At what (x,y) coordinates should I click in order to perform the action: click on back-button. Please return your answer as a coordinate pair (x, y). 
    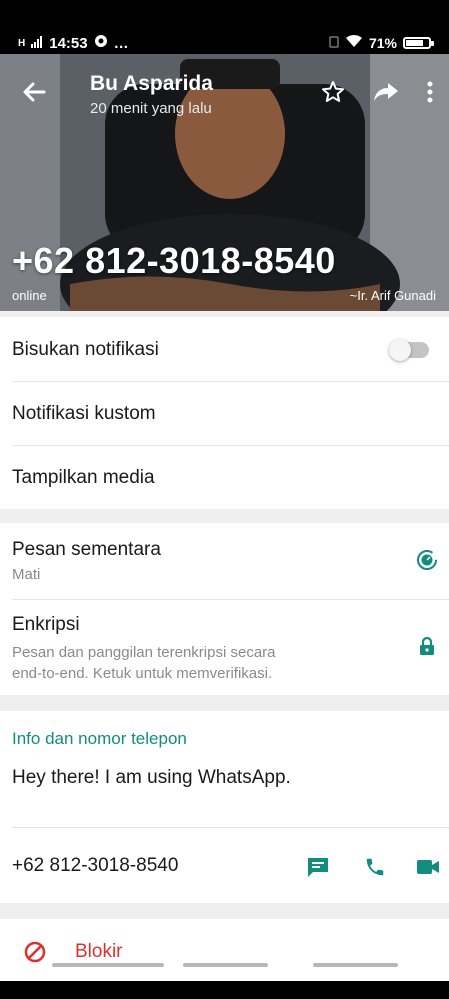
    Looking at the image, I should click on (34, 92).